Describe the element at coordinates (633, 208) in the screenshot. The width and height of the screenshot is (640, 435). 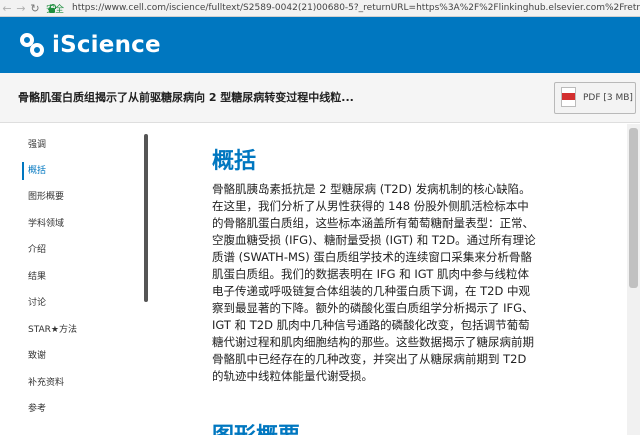
I see `page-scrollbar-thumb` at that location.